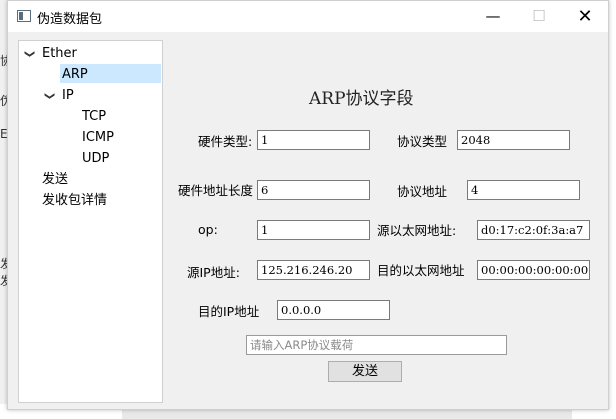  What do you see at coordinates (70, 19) in the screenshot?
I see `window-title: 伪造数据包` at bounding box center [70, 19].